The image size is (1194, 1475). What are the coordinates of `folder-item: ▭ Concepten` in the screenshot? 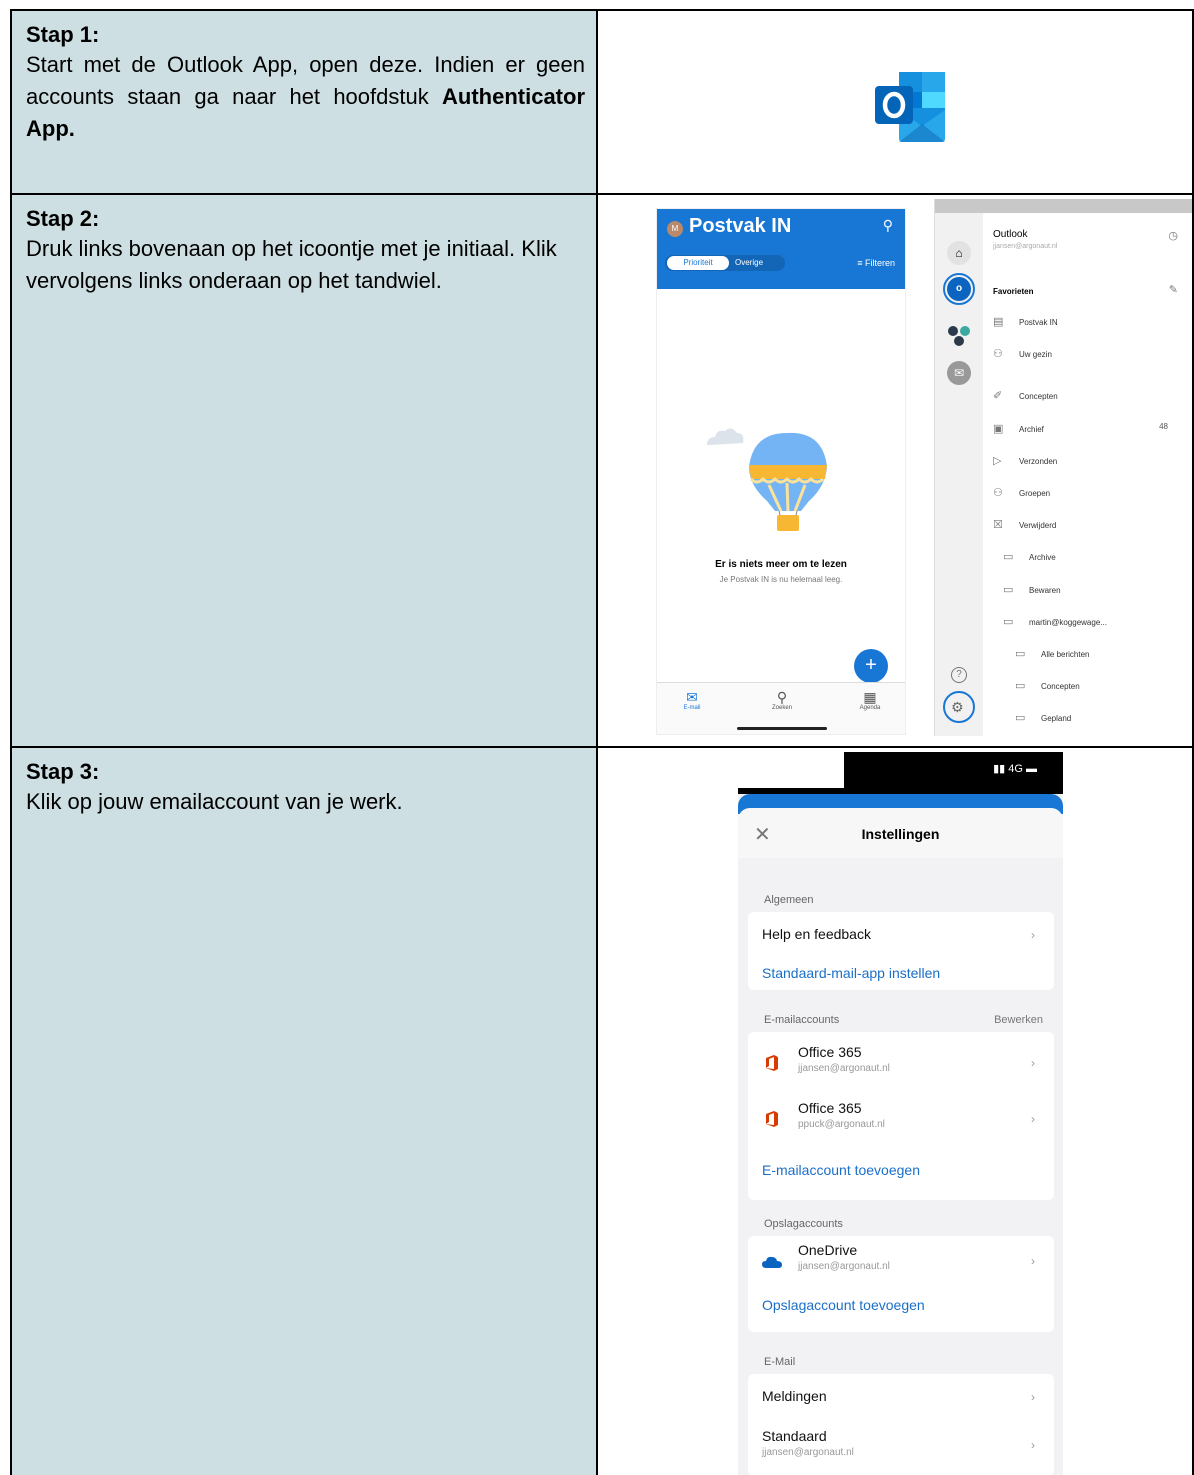 It's located at (1047, 685).